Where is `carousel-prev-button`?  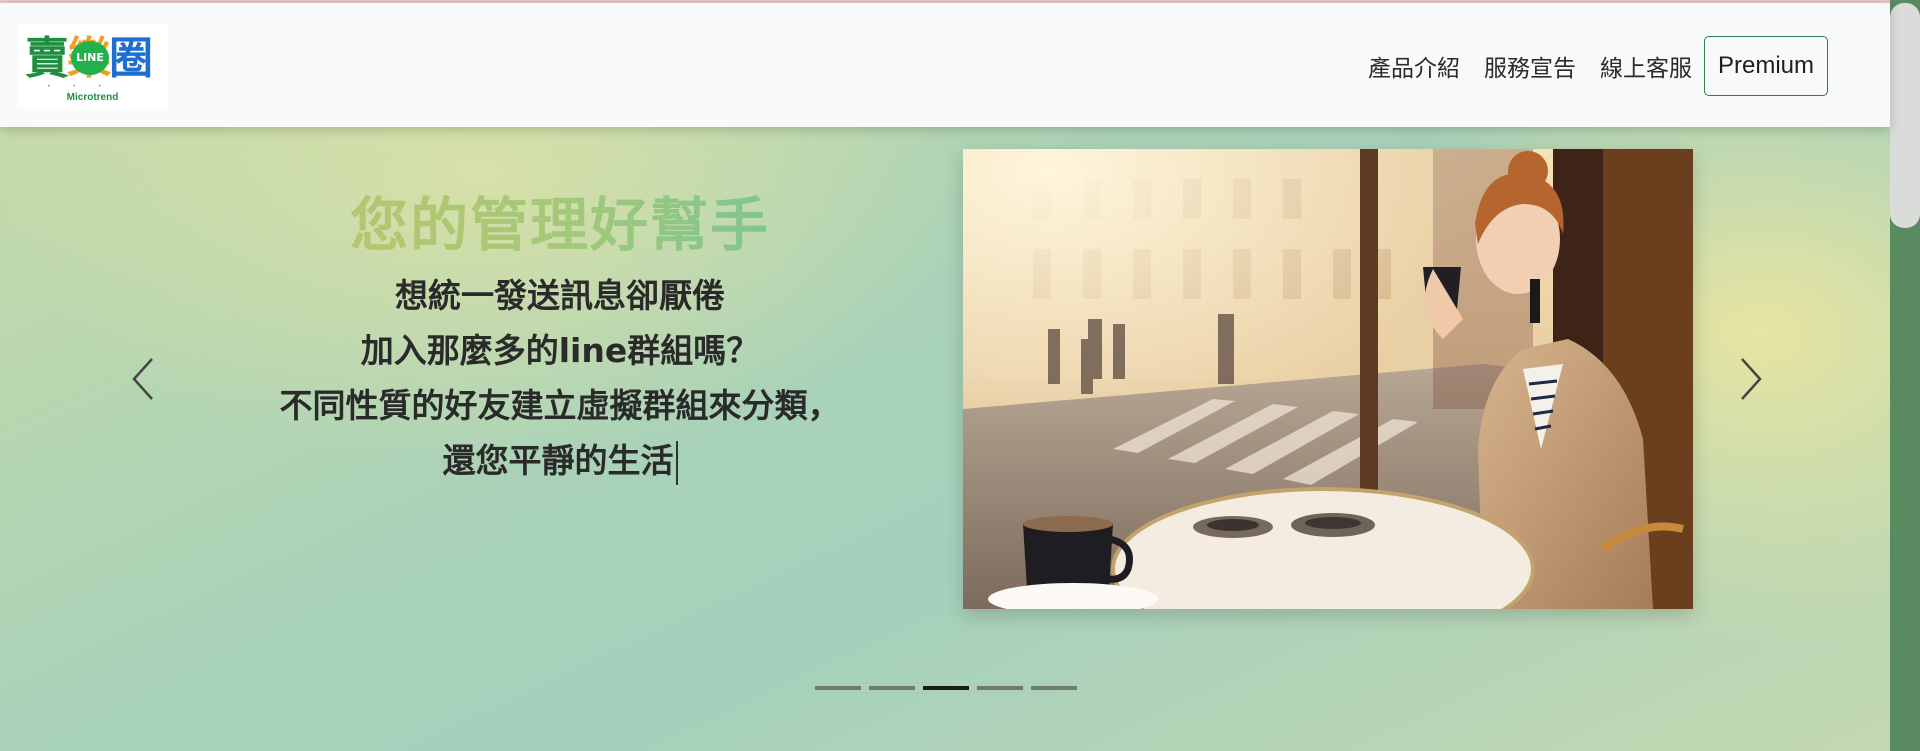 carousel-prev-button is located at coordinates (144, 379).